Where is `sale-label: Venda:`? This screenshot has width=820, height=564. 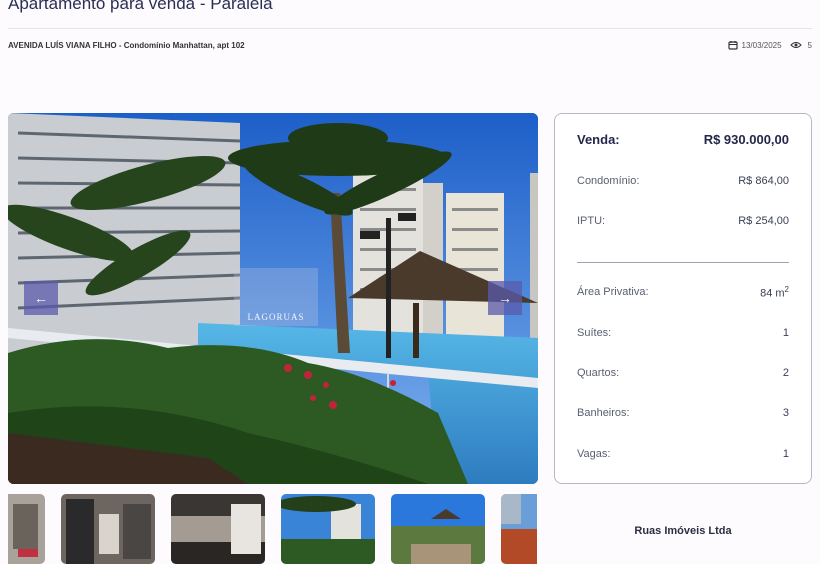 sale-label: Venda: is located at coordinates (598, 139).